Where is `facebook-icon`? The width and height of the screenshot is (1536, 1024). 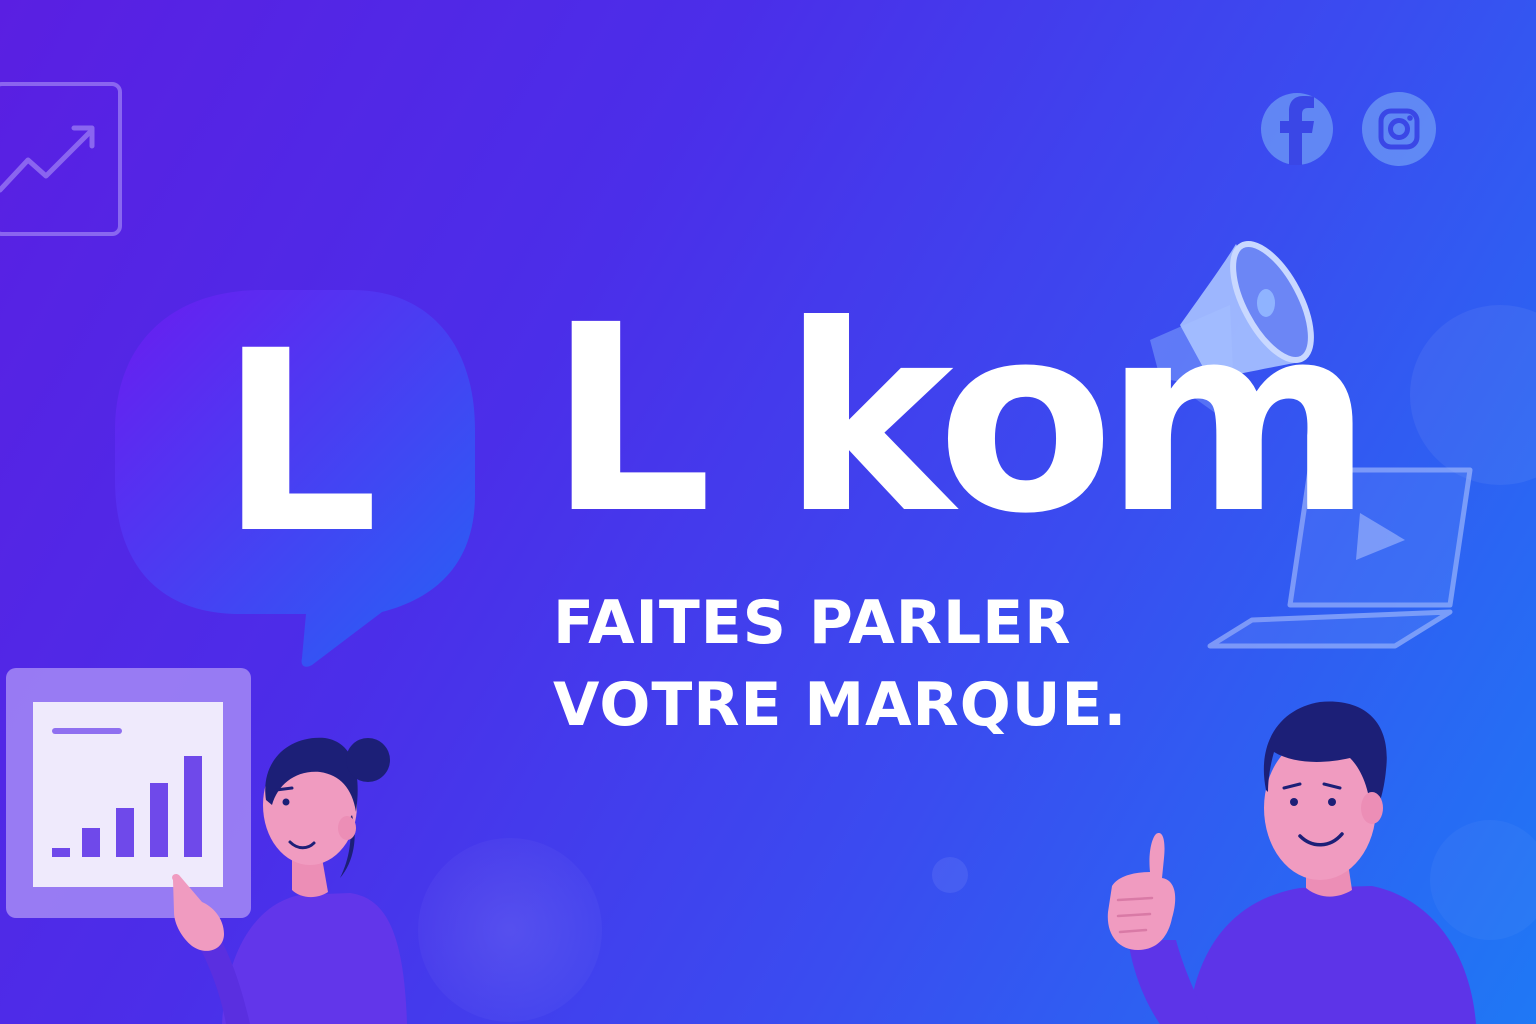 facebook-icon is located at coordinates (1297, 129).